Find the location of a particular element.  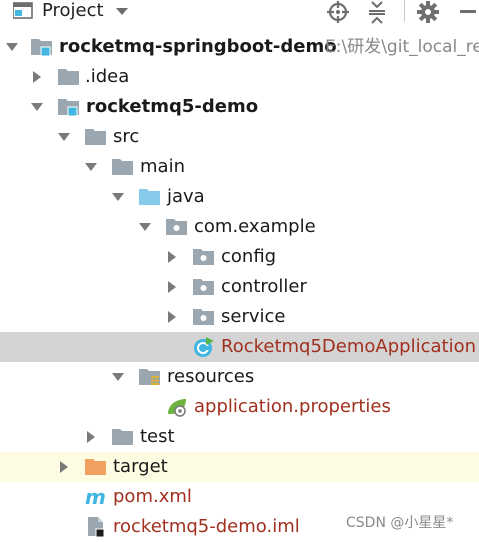

tree-row-target: target is located at coordinates (239, 467).